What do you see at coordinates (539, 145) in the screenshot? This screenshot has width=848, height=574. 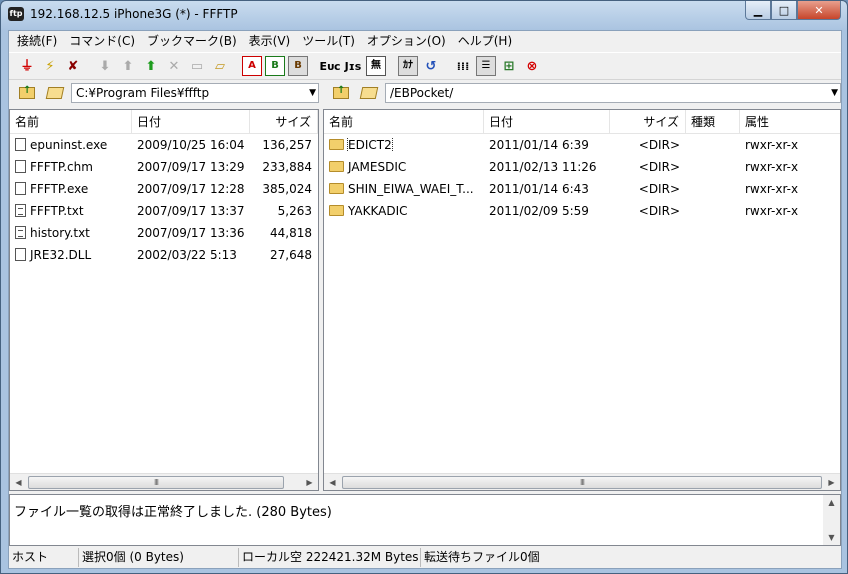 I see `file-date: 2011/01/14 6:39` at bounding box center [539, 145].